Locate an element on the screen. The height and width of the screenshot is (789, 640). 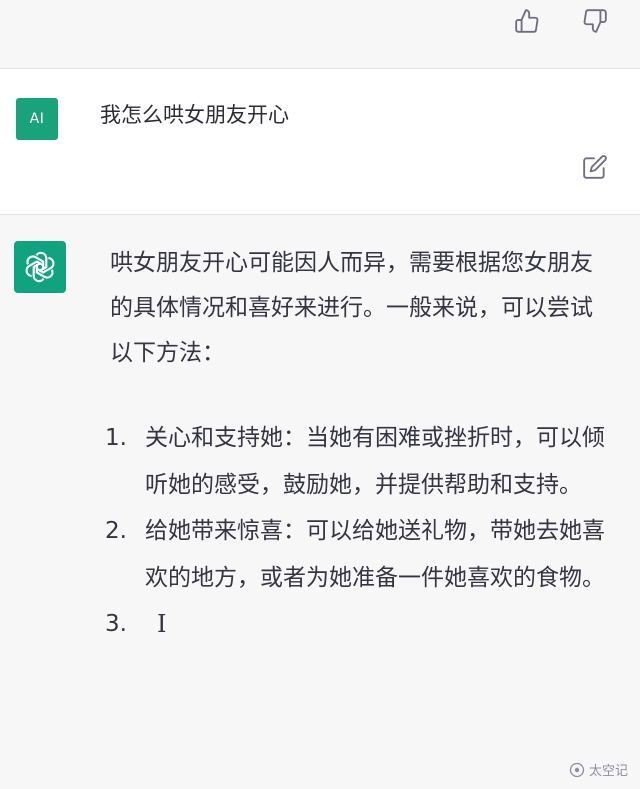
list-item-number: 3. is located at coordinates (116, 624).